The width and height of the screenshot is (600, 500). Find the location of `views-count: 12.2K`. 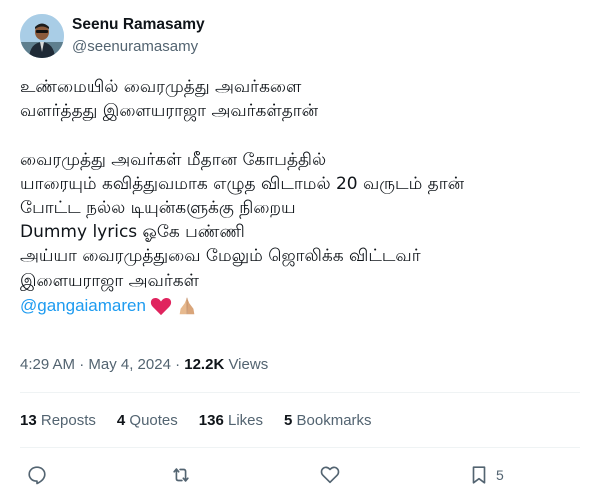

views-count: 12.2K is located at coordinates (204, 364).